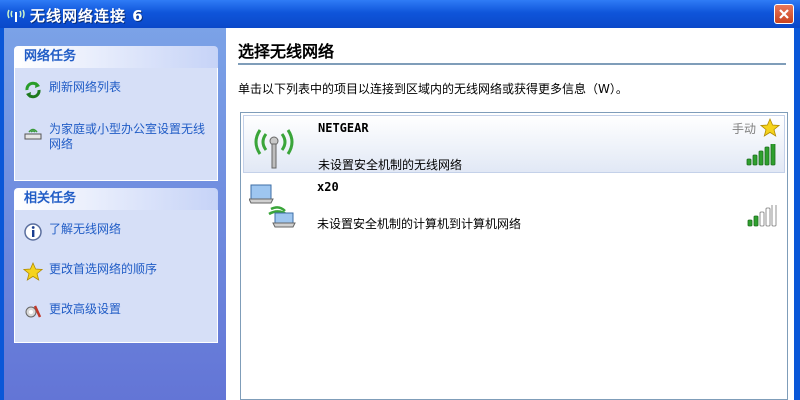 This screenshot has height=400, width=800. I want to click on task-setup-wireless-network: 为家庭或小型办公室设置无线网络, so click(116, 137).